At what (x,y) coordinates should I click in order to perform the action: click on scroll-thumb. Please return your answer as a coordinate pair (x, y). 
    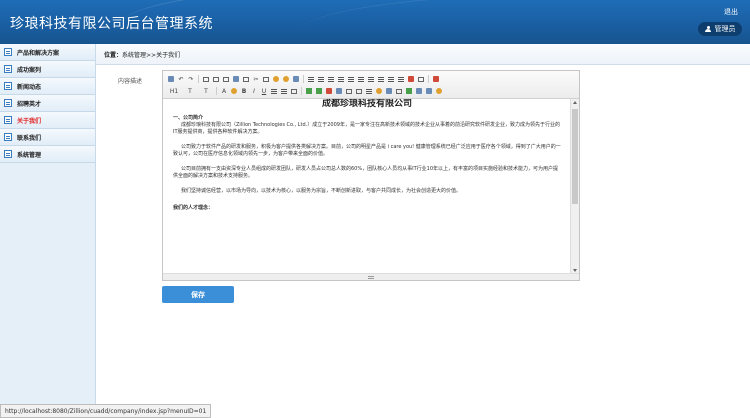
    Looking at the image, I should click on (575, 156).